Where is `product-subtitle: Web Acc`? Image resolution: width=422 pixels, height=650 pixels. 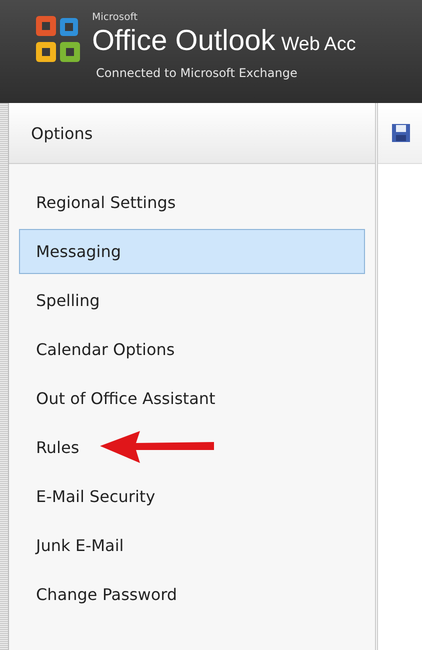 product-subtitle: Web Acc is located at coordinates (318, 45).